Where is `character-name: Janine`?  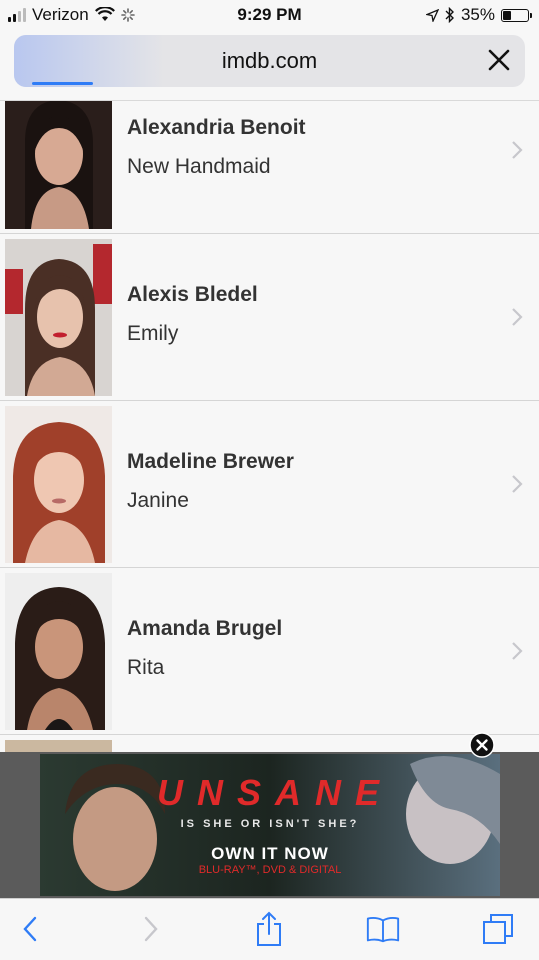 character-name: Janine is located at coordinates (158, 500).